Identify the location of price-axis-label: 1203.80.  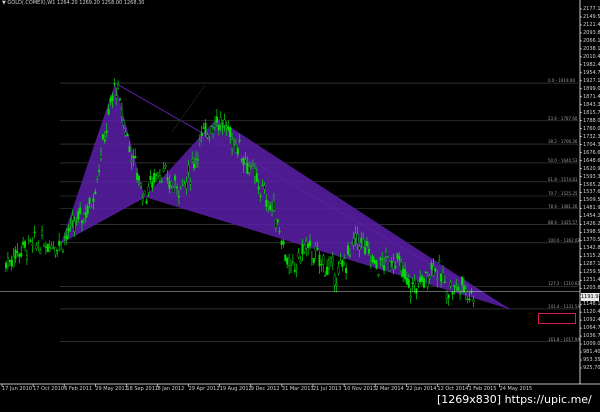
(591, 288).